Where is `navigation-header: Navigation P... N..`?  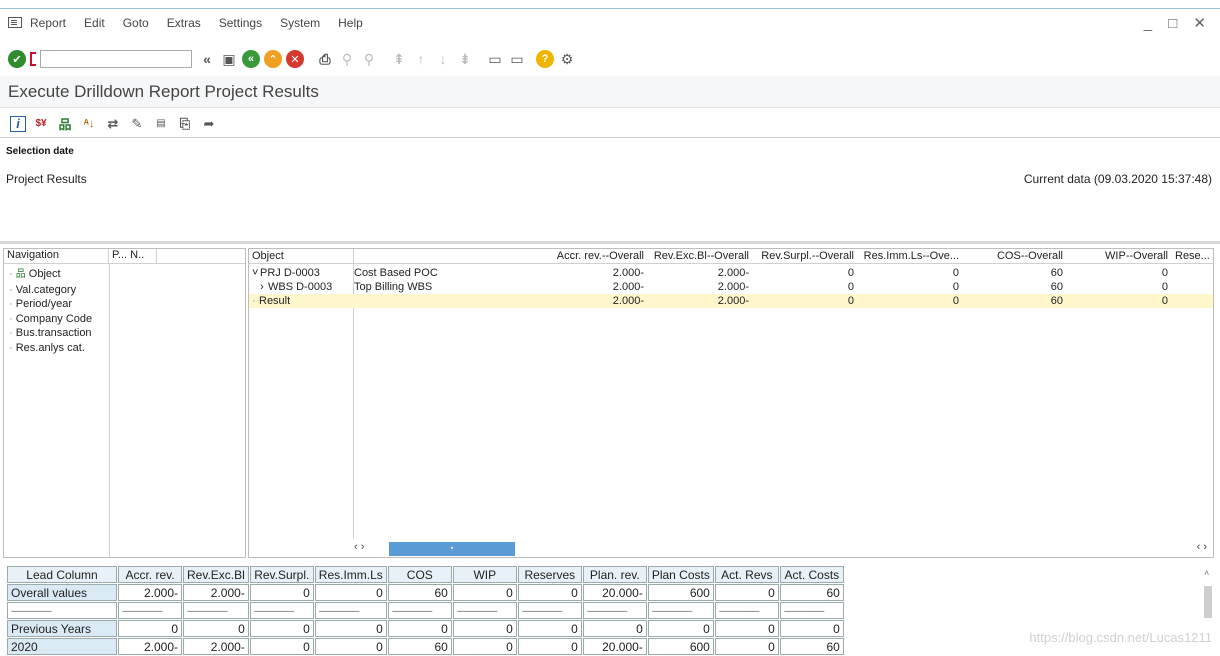 navigation-header: Navigation P... N.. is located at coordinates (124, 256).